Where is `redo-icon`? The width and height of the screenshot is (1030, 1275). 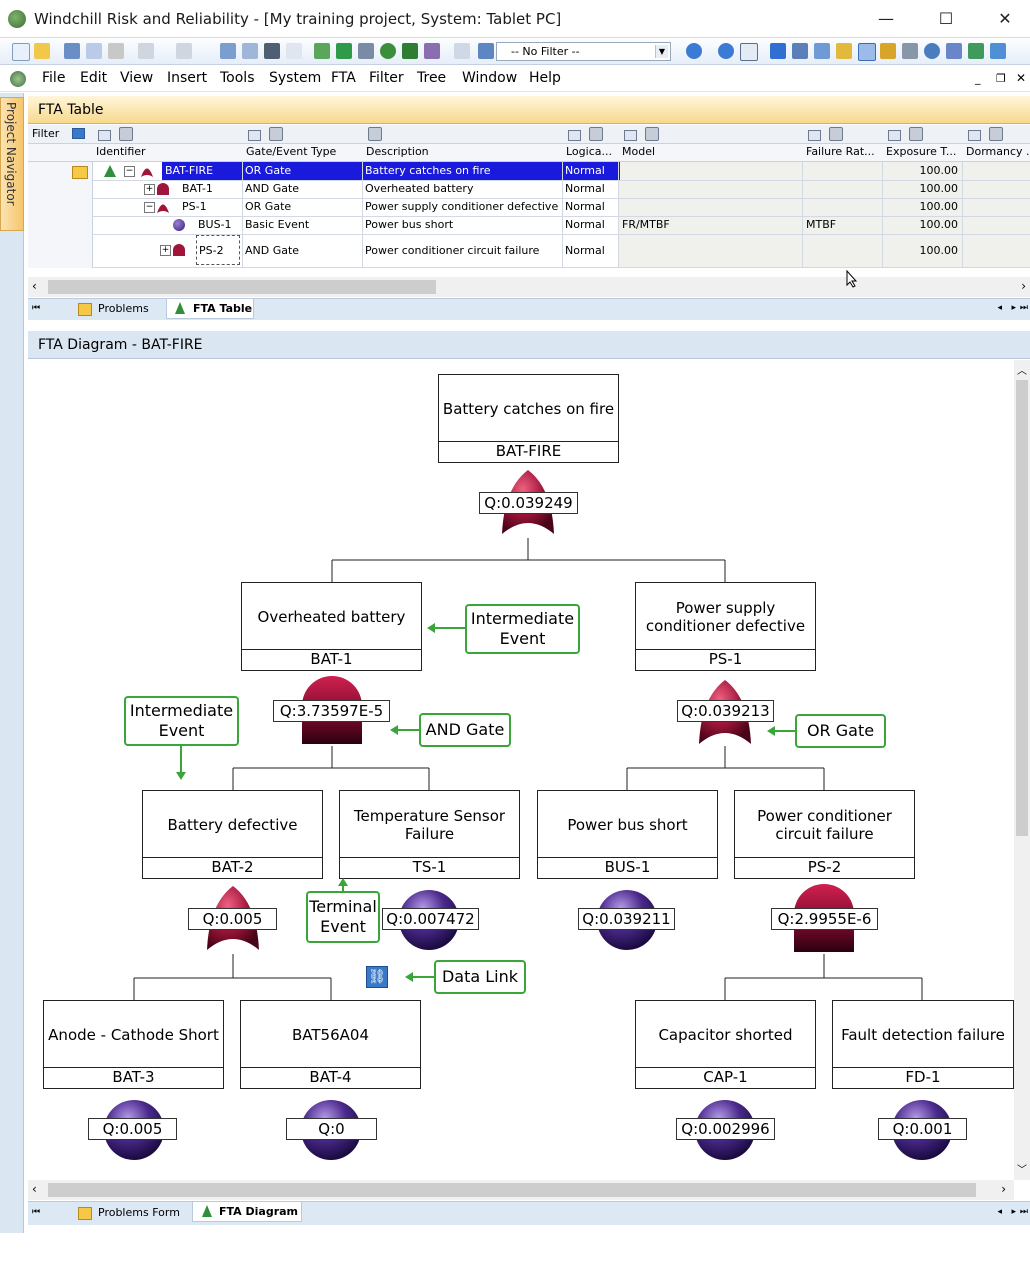
redo-icon is located at coordinates (184, 51).